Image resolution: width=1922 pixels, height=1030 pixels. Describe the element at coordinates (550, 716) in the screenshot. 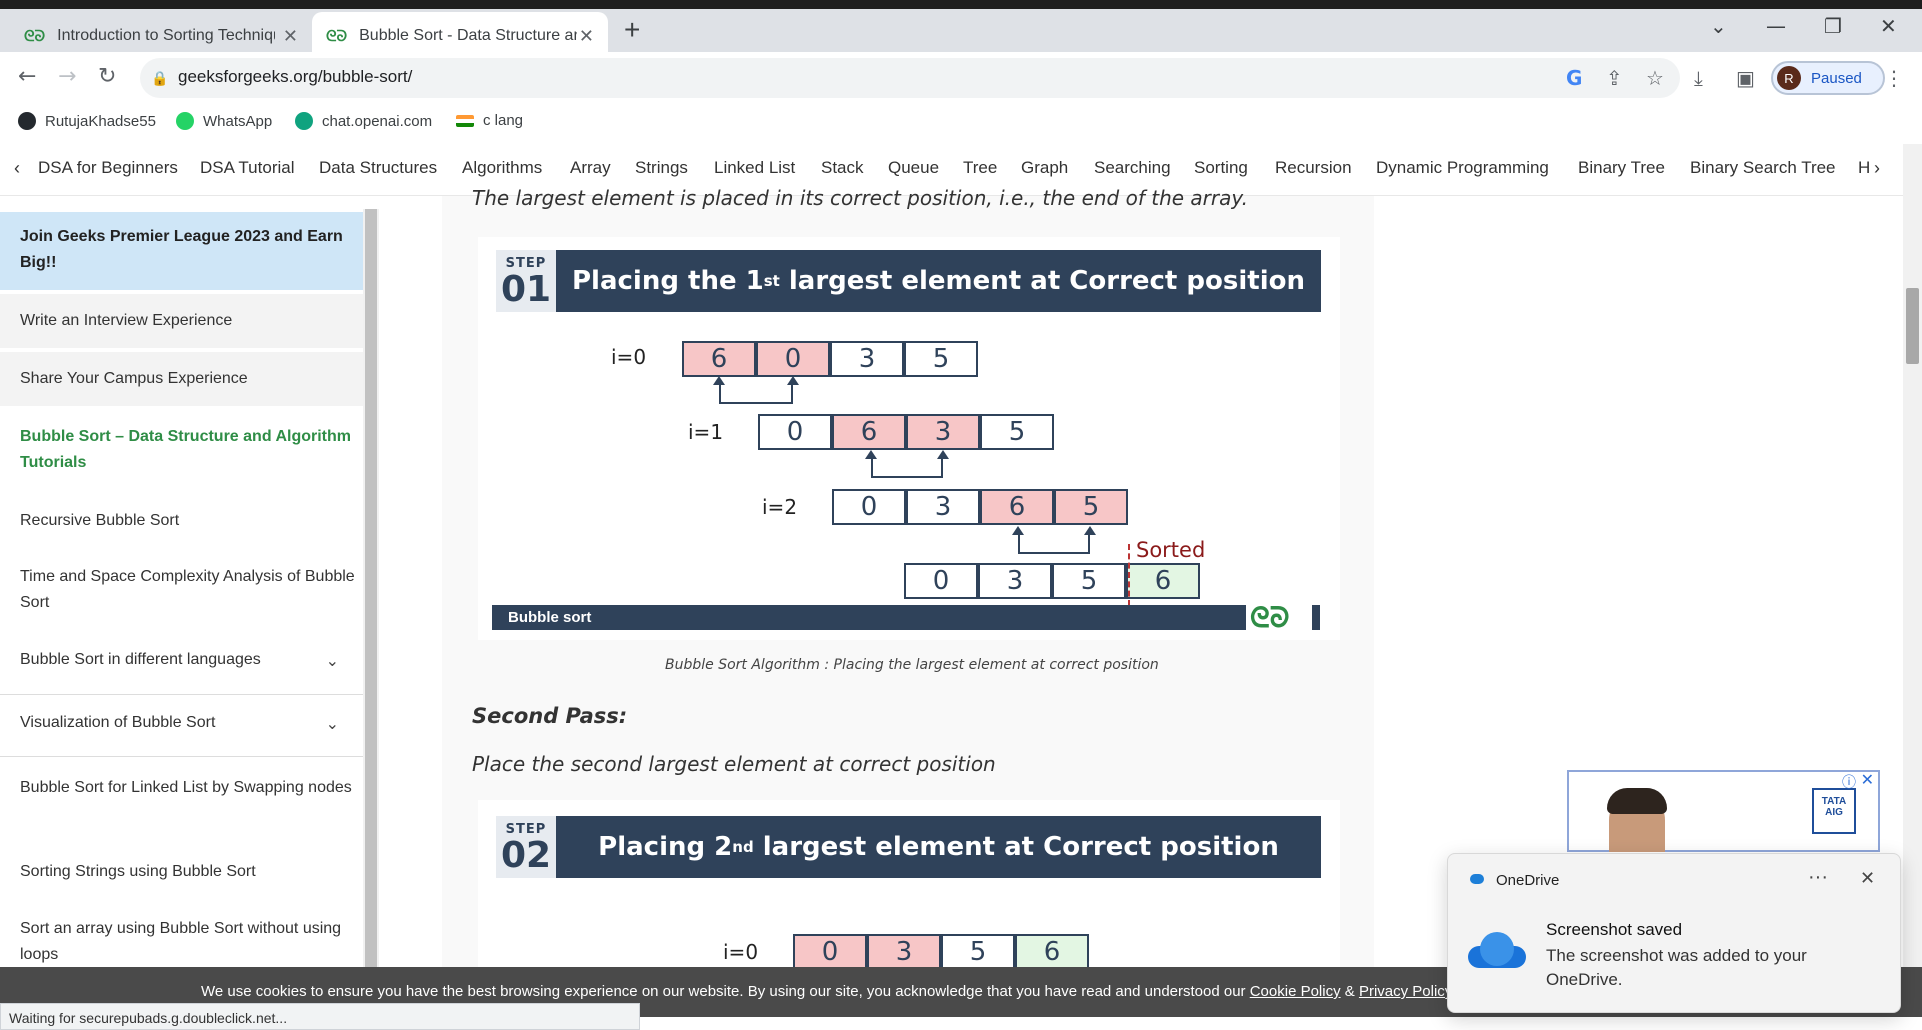

I see `second-pass-heading: Second Pass:` at that location.